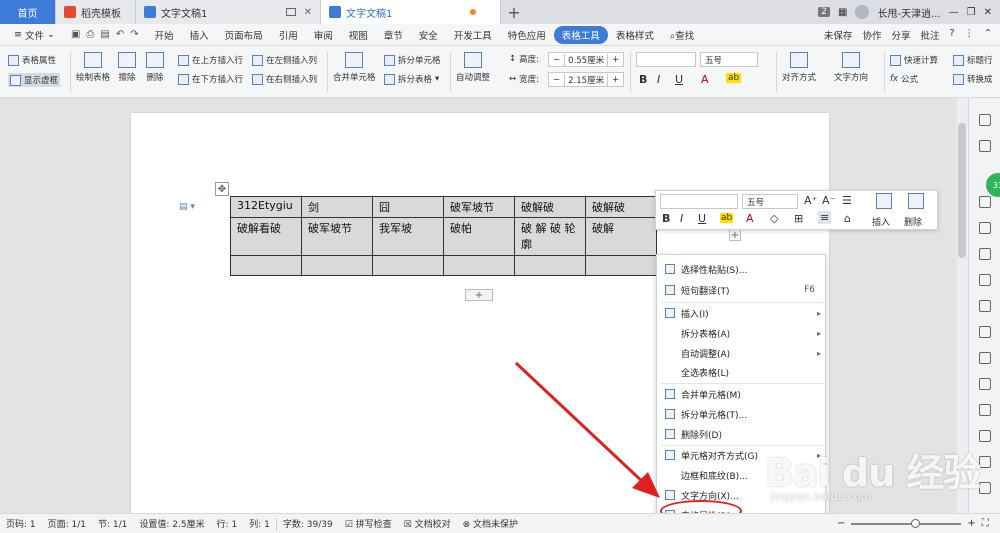 Image resolution: width=1000 pixels, height=533 pixels. What do you see at coordinates (954, 12) in the screenshot?
I see `minimize-icon: —` at bounding box center [954, 12].